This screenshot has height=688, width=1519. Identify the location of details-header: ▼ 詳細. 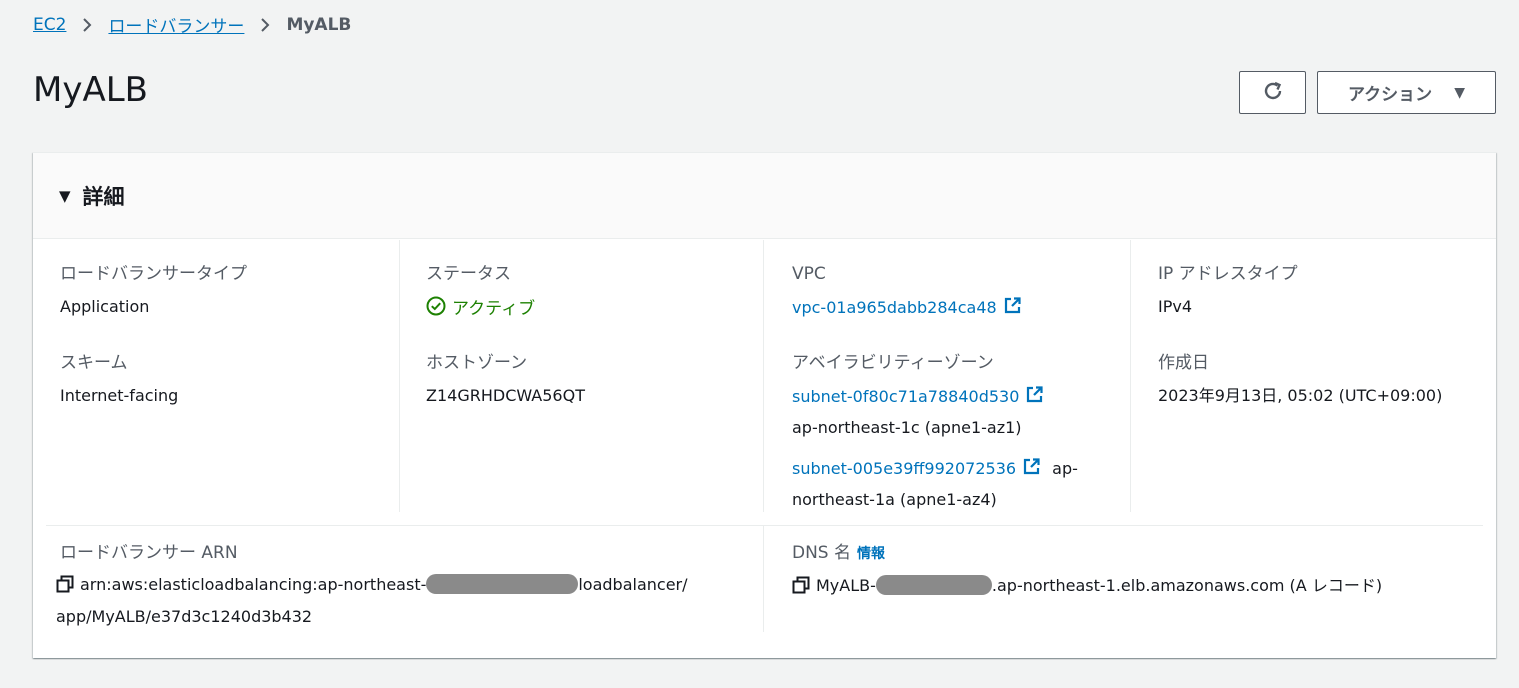
(764, 196).